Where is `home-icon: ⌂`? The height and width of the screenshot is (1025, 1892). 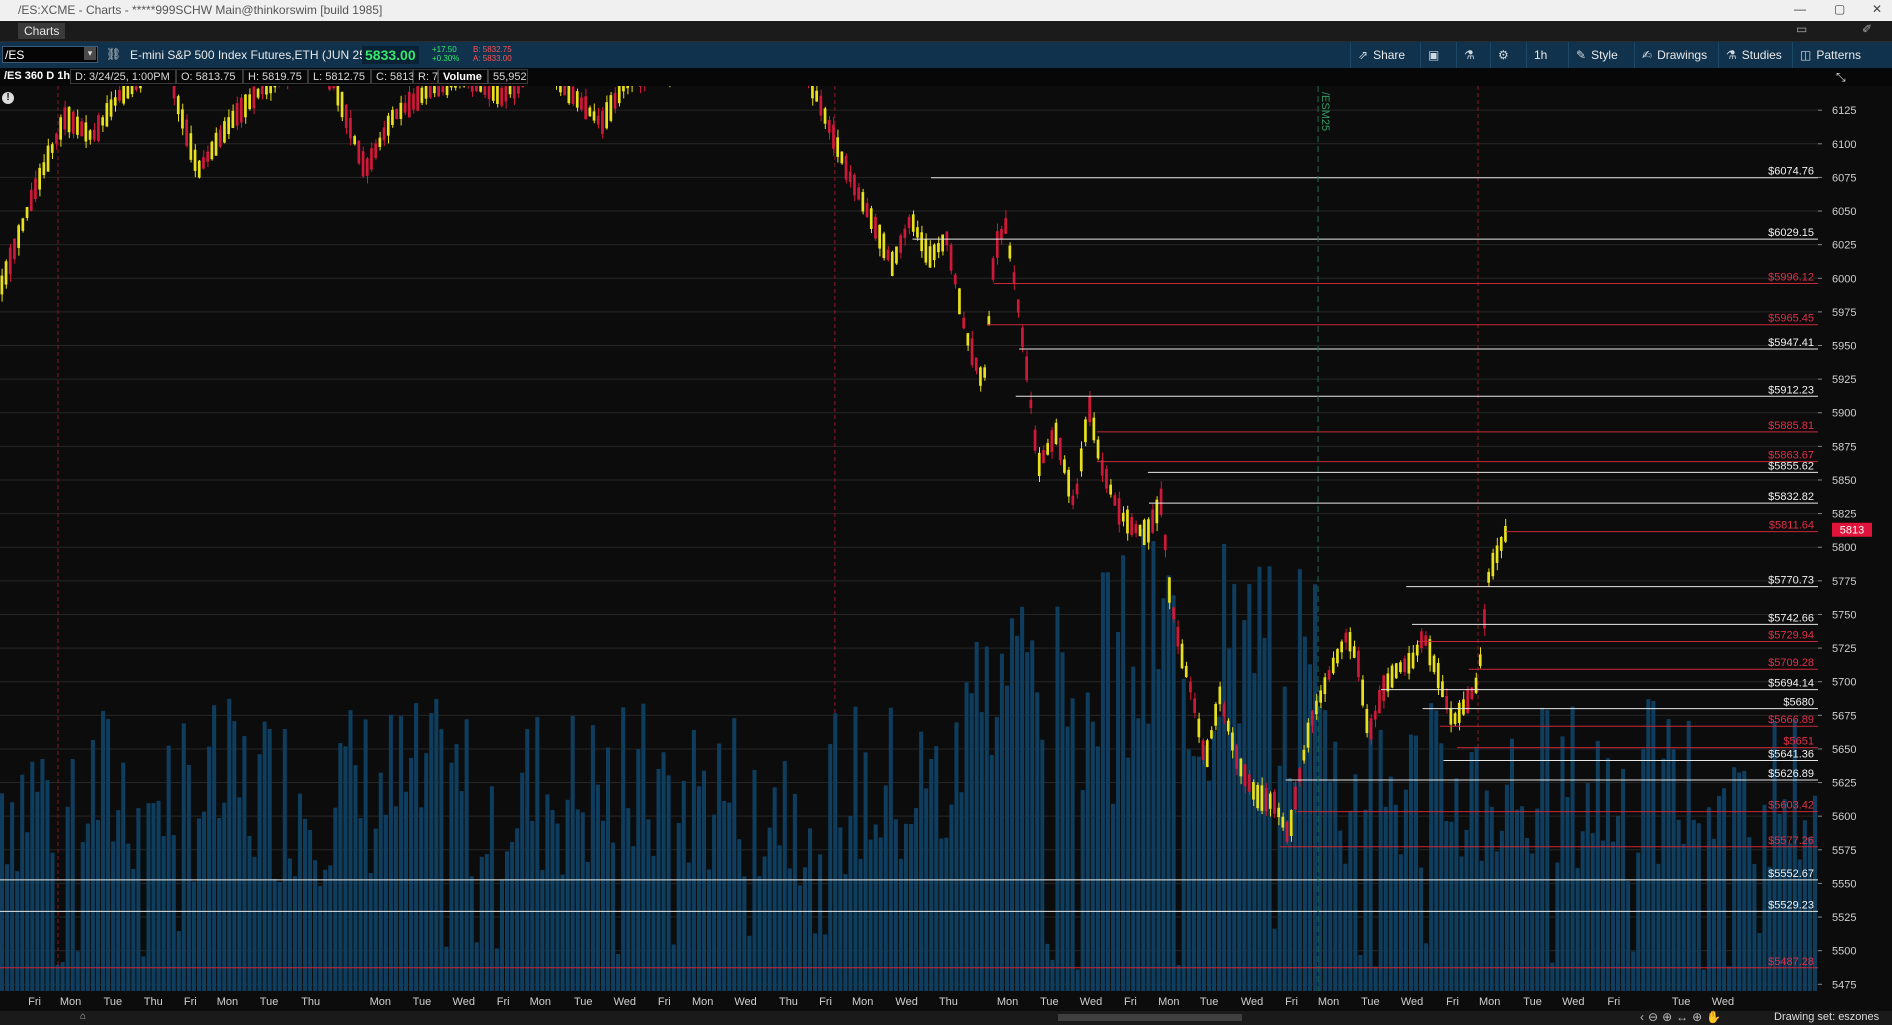
home-icon: ⌂ is located at coordinates (83, 1016).